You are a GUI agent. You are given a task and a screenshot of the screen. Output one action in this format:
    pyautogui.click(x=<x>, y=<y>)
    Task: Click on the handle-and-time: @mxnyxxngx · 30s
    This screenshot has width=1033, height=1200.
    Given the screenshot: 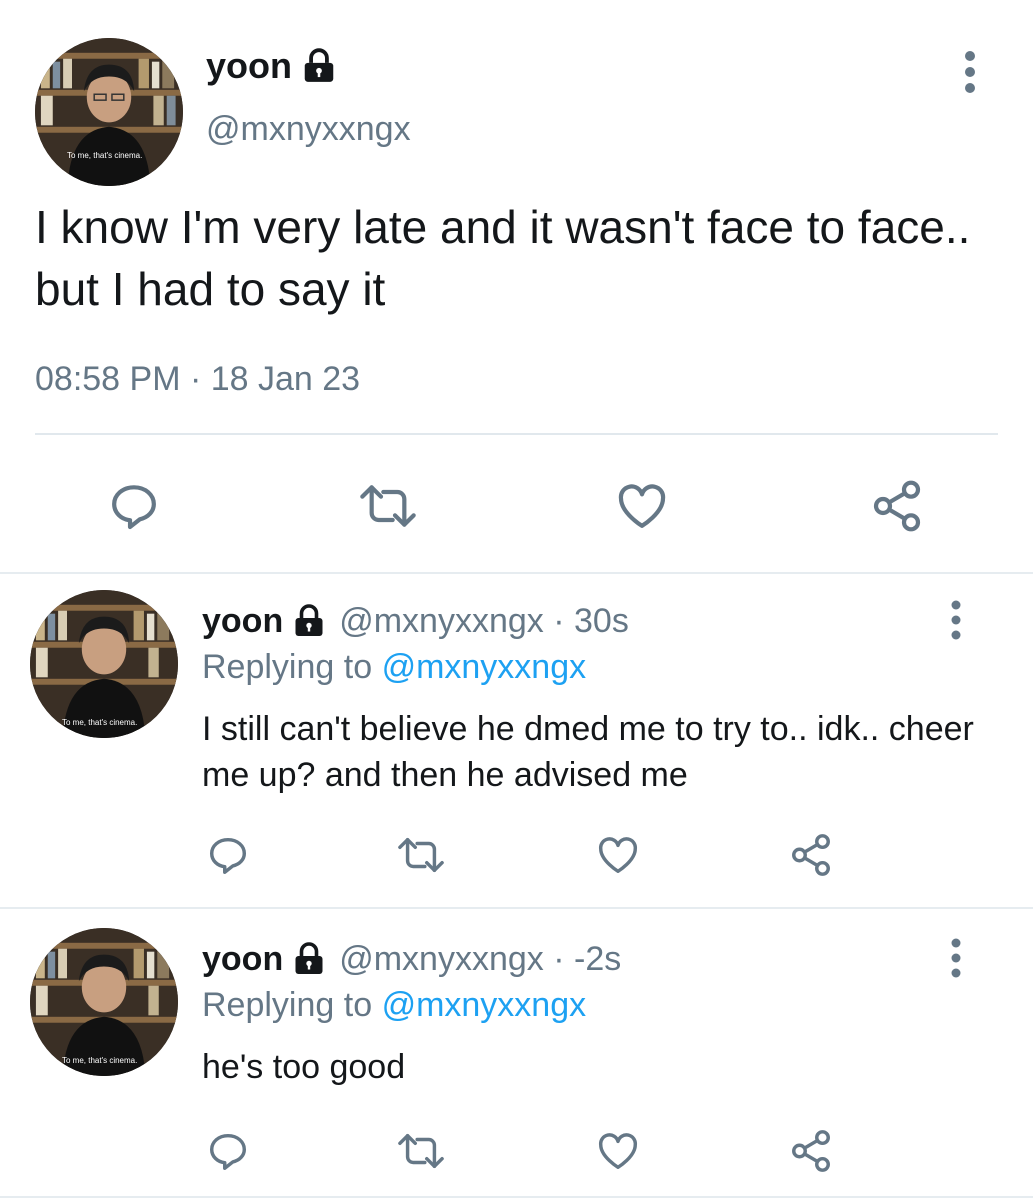 What is the action you would take?
    pyautogui.click(x=484, y=621)
    